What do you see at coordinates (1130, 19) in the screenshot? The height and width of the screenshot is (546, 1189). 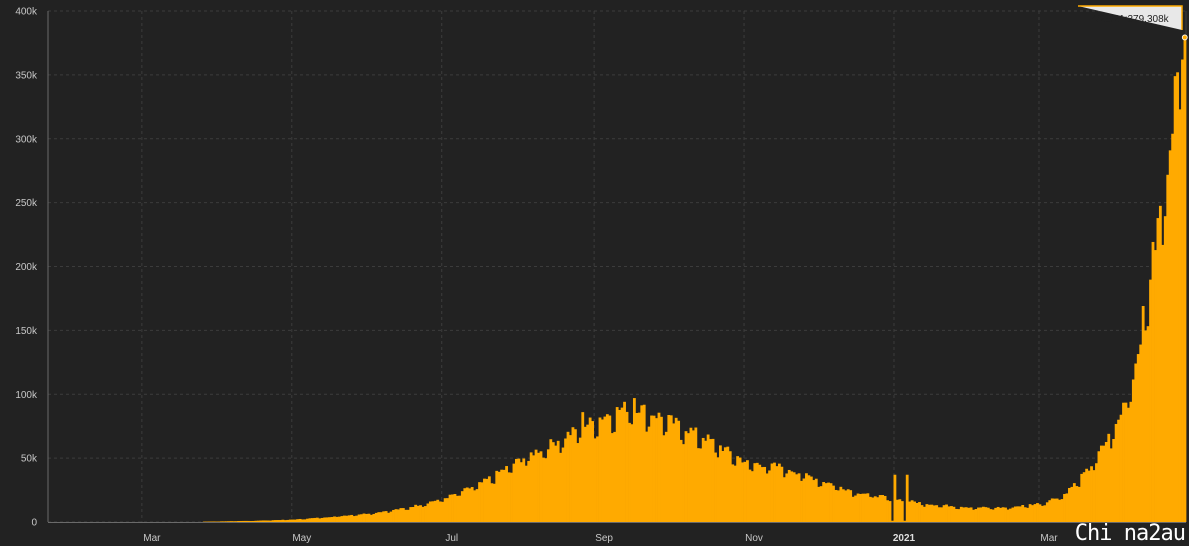 I see `tooltip-text: 4/28/21:379.308k` at bounding box center [1130, 19].